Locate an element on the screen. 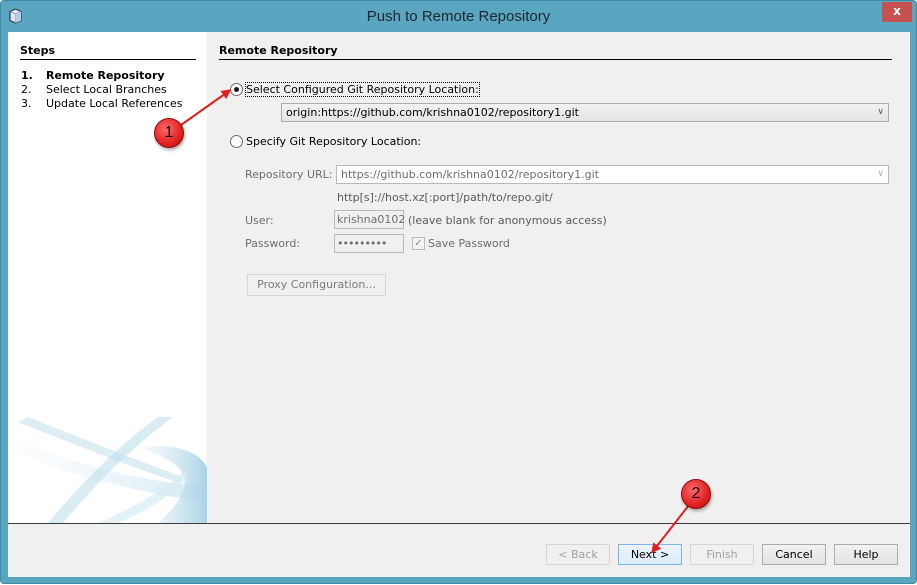 The height and width of the screenshot is (585, 917). step-select-local-branches: 2. Select Local Branches is located at coordinates (111, 90).